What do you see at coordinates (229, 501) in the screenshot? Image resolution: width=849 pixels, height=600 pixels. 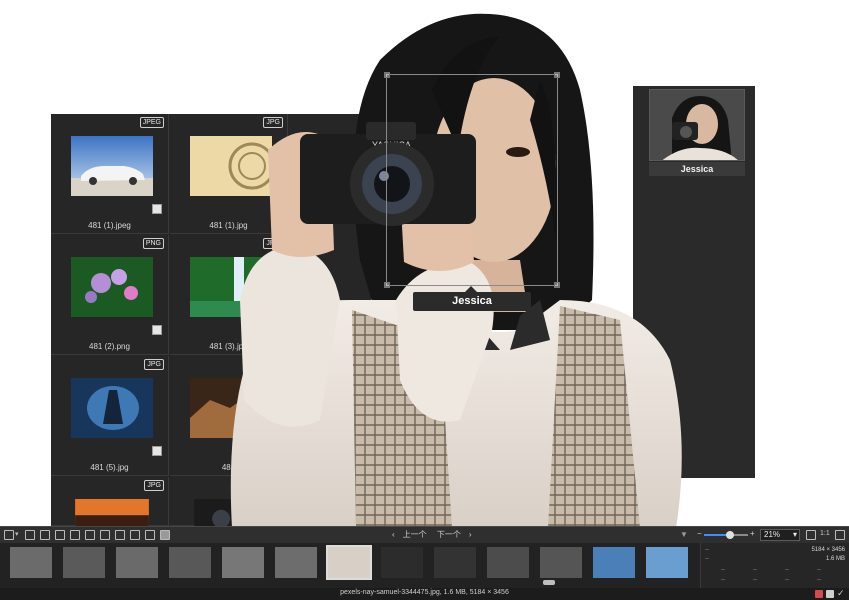 I see `grid-cell` at bounding box center [229, 501].